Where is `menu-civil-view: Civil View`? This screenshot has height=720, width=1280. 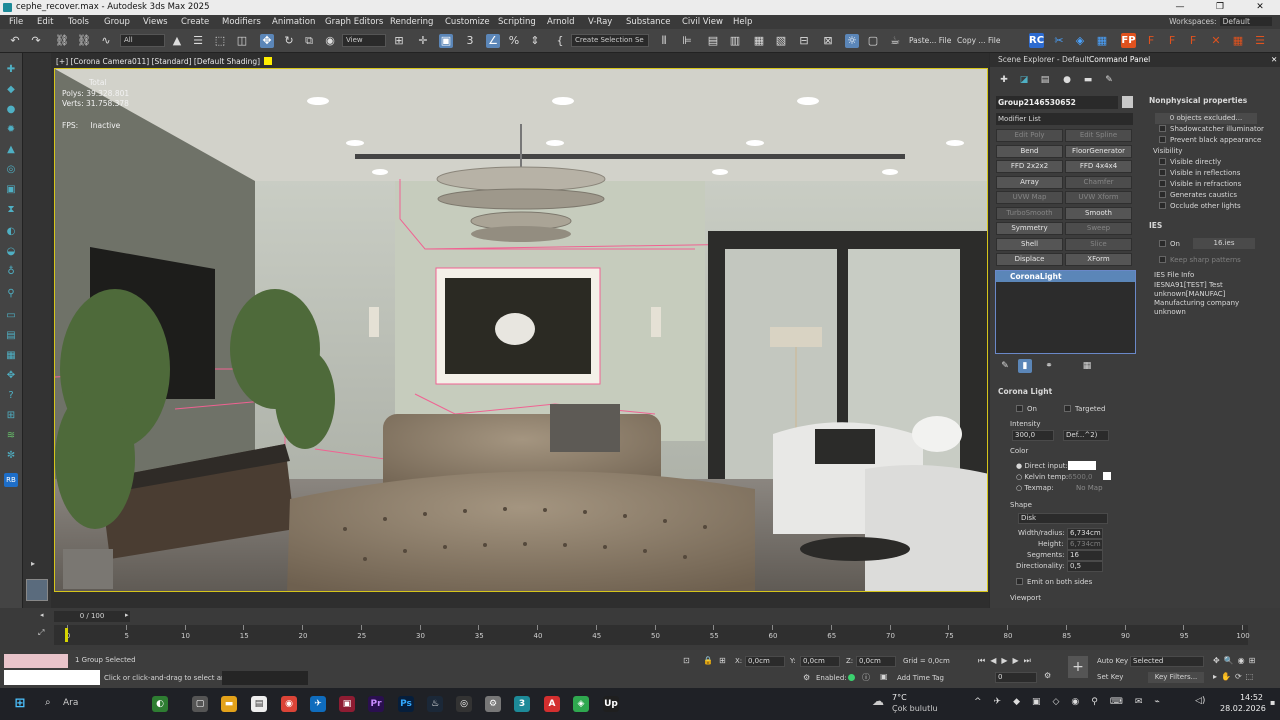 menu-civil-view: Civil View is located at coordinates (702, 22).